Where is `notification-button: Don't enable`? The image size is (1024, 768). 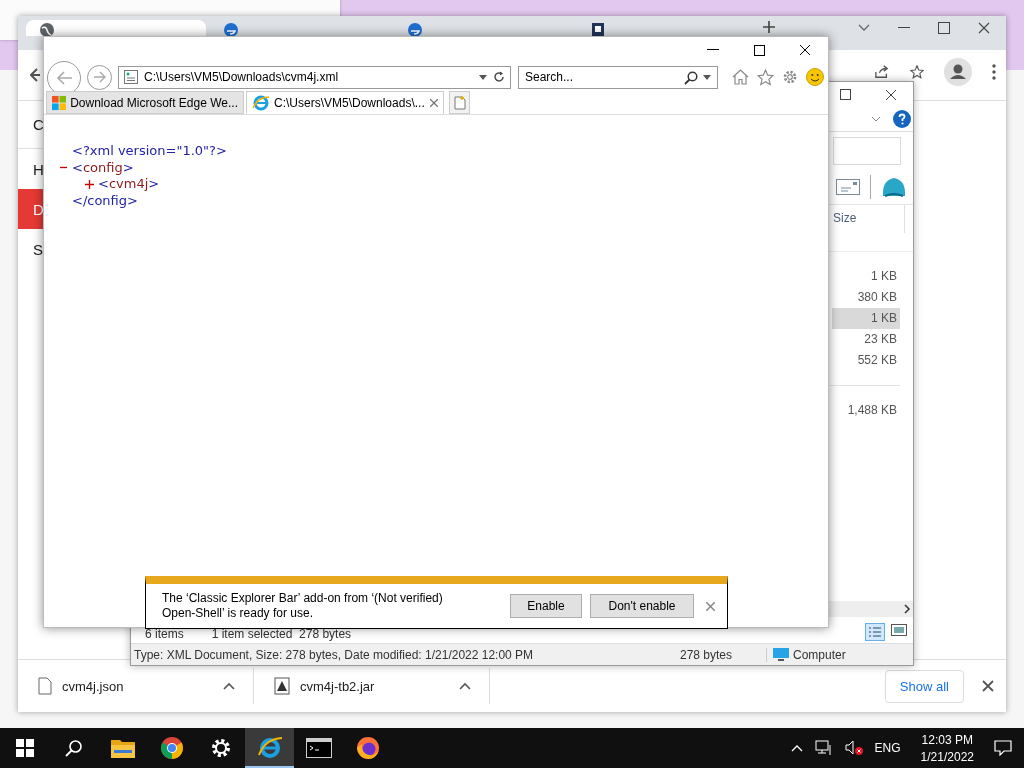 notification-button: Don't enable is located at coordinates (642, 606).